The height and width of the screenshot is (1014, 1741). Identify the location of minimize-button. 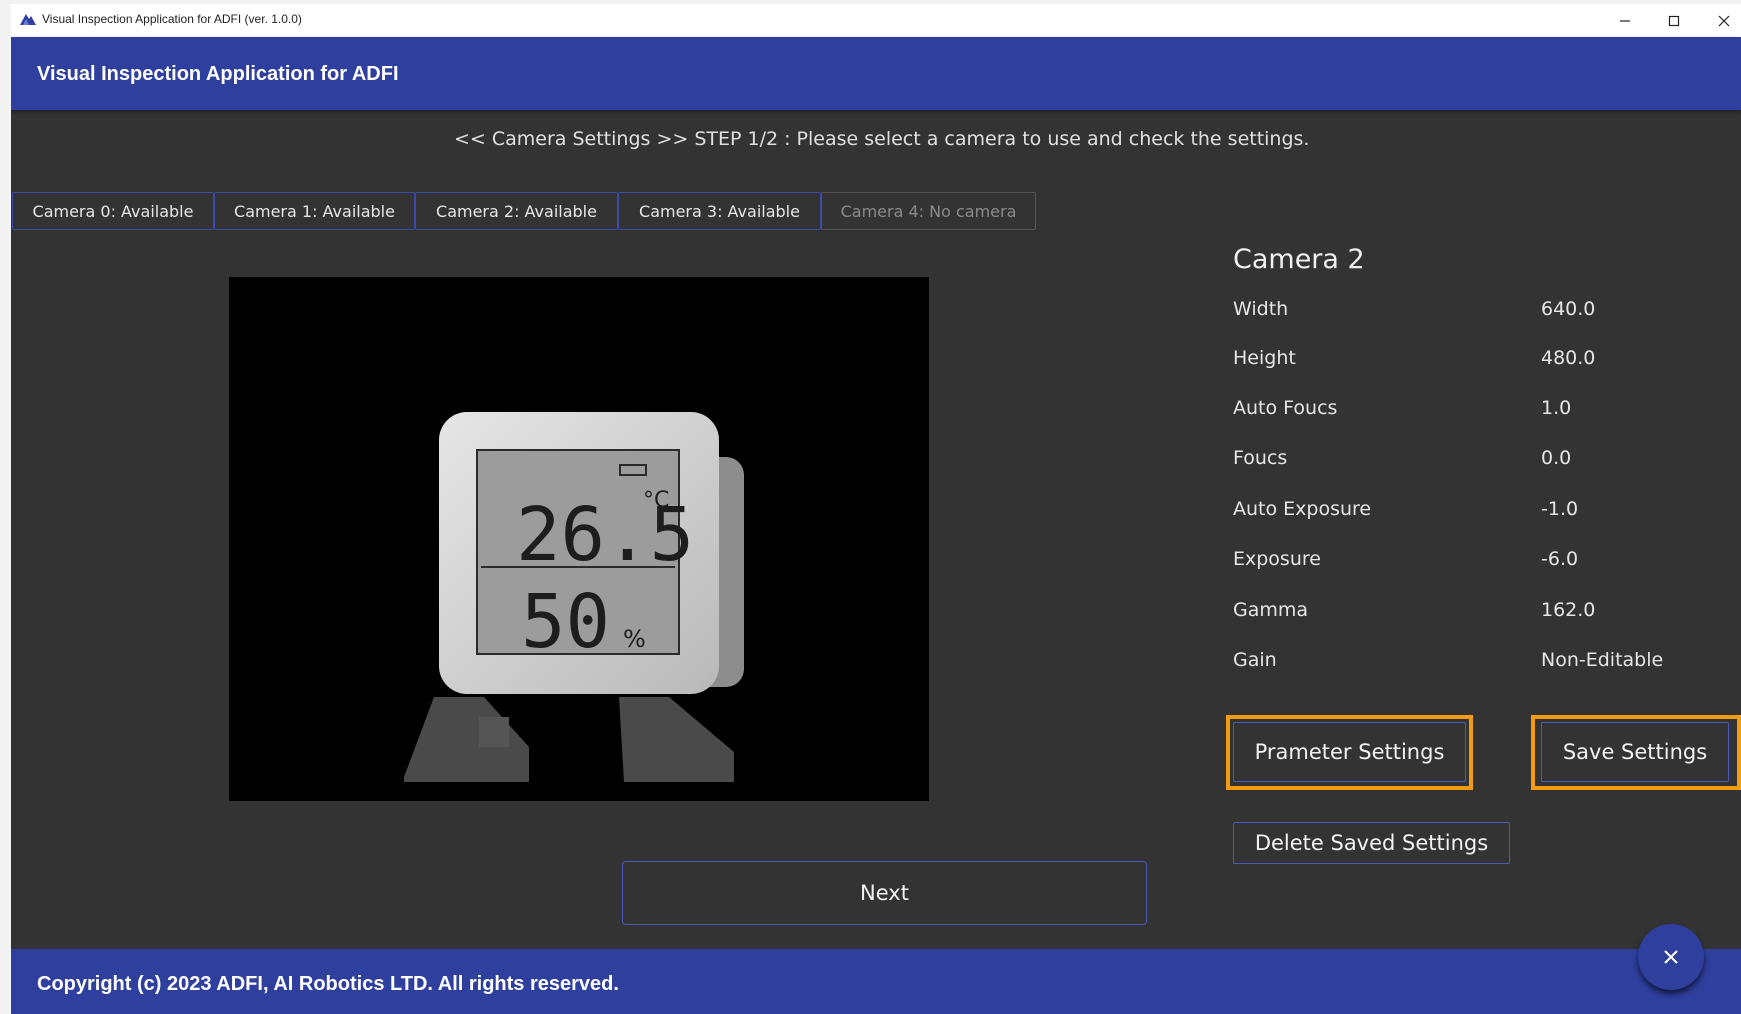
(1625, 20).